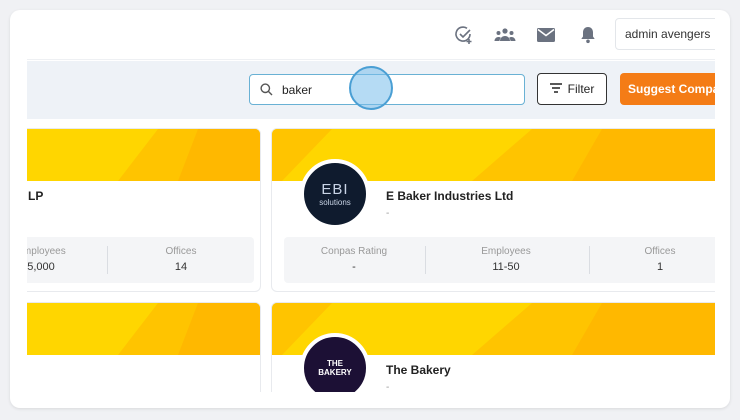 The width and height of the screenshot is (740, 420). What do you see at coordinates (334, 363) in the screenshot?
I see `logo-main-text: THE` at bounding box center [334, 363].